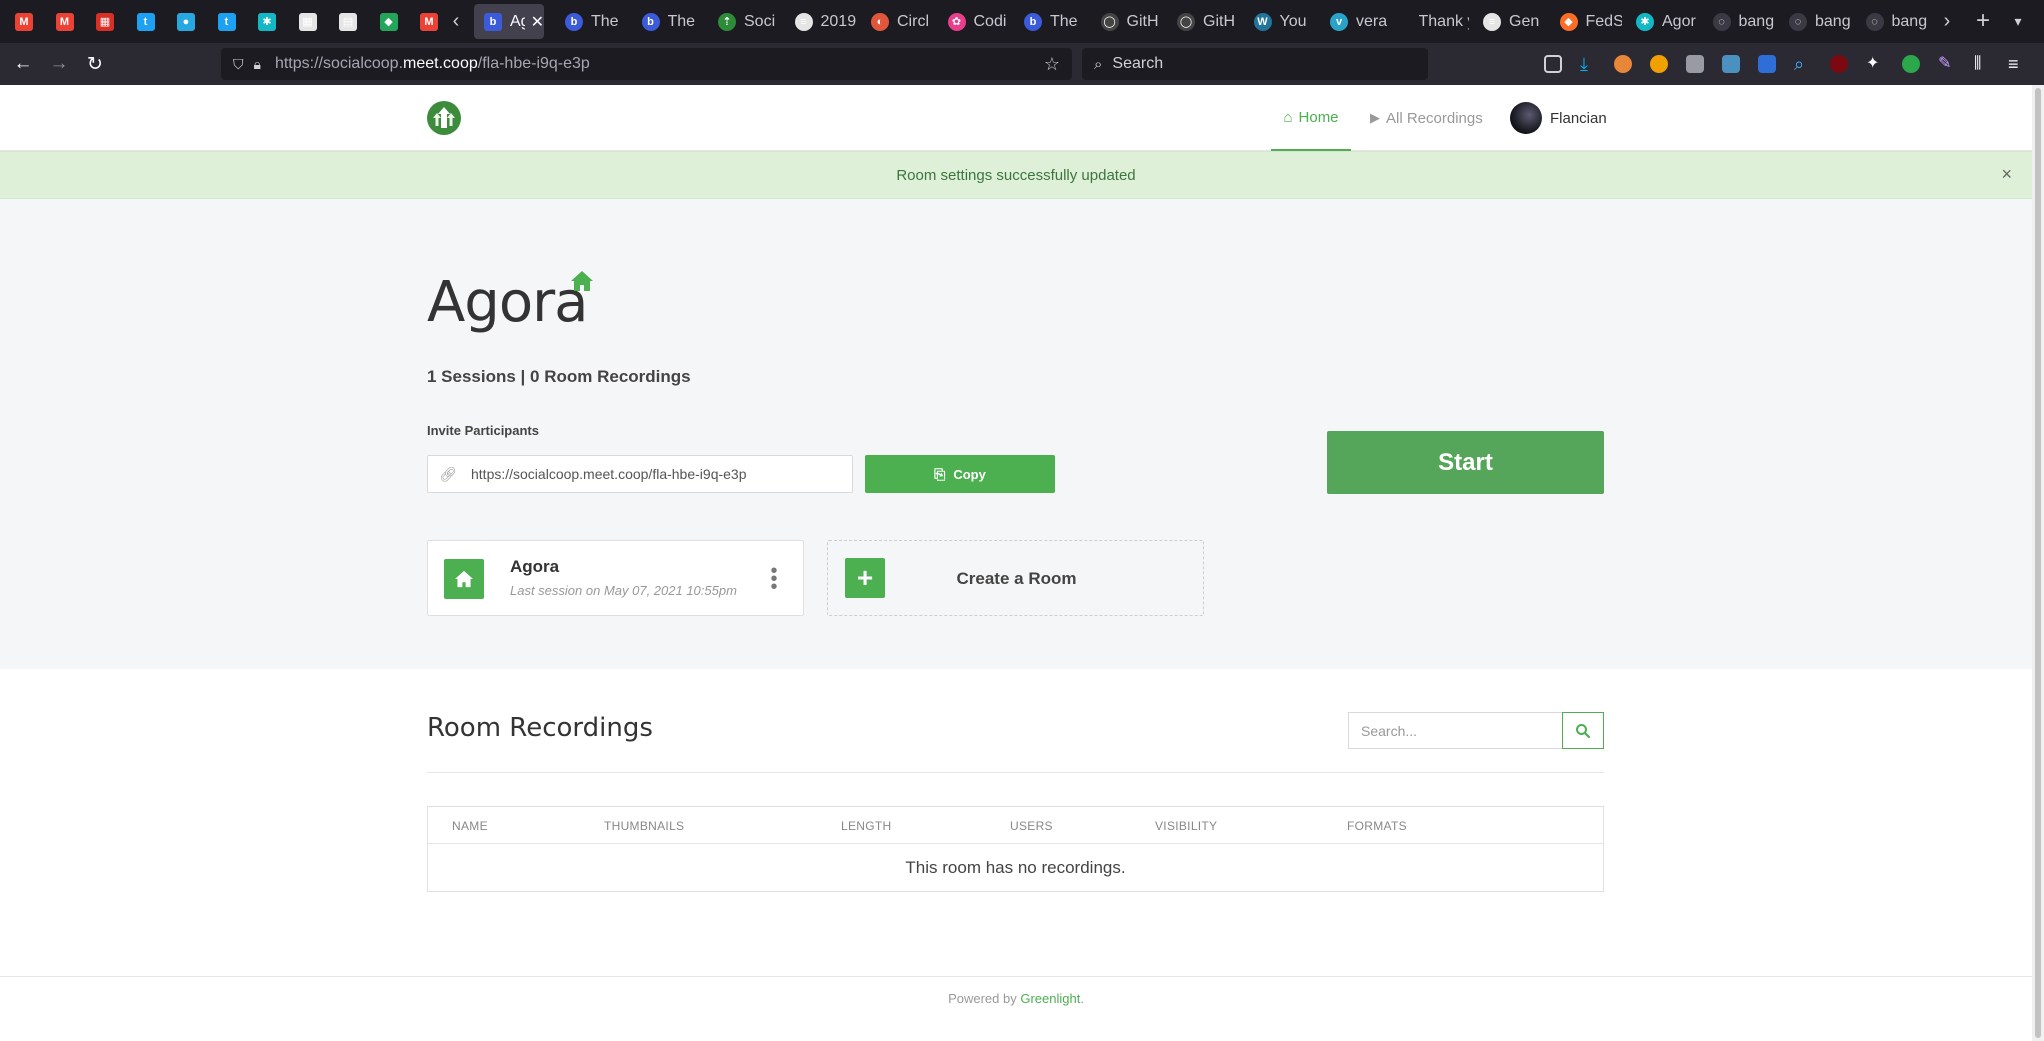  What do you see at coordinates (257, 64) in the screenshot?
I see `lock-icon: 🔒︎` at bounding box center [257, 64].